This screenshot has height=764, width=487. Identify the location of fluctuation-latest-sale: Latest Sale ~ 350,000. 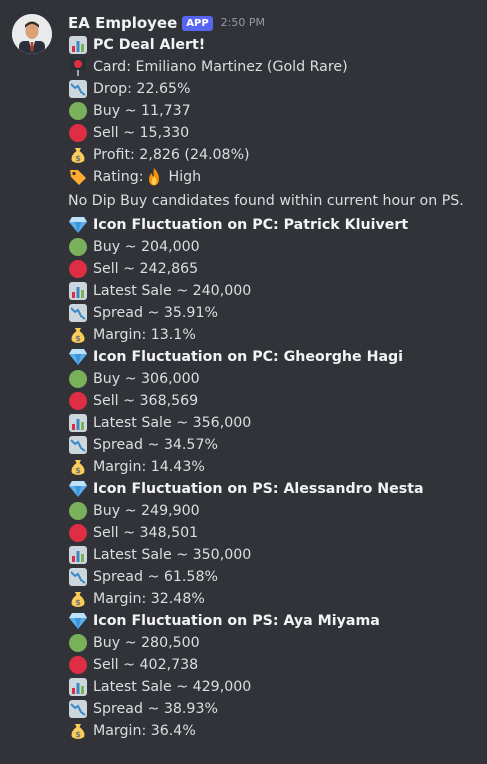
(272, 555).